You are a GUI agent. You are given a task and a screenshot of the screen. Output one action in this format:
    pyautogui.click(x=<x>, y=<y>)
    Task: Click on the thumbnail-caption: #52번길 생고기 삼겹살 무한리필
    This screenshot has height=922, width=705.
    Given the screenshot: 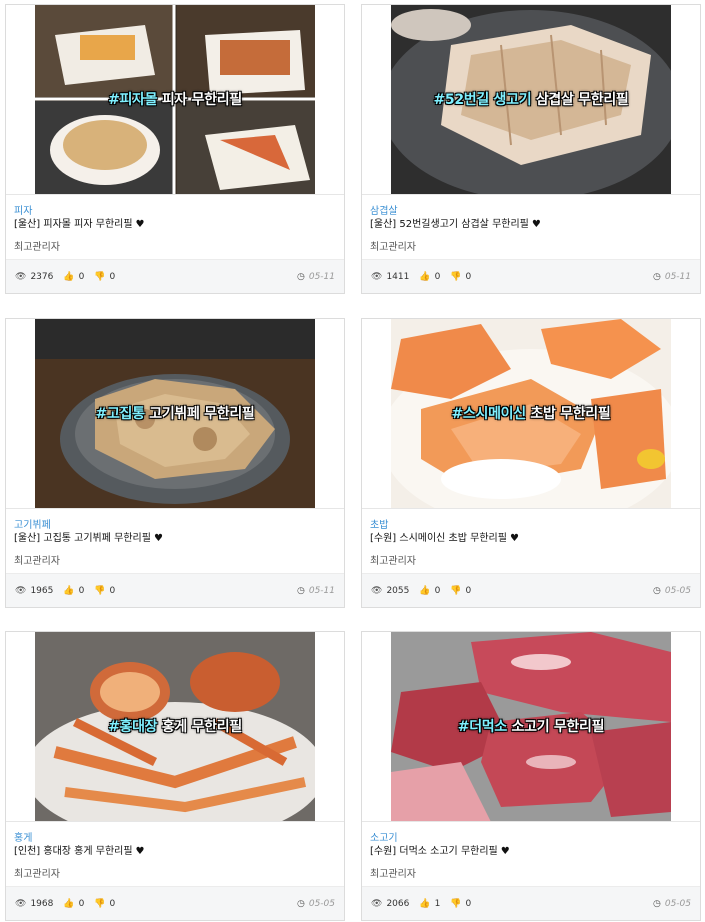 What is the action you would take?
    pyautogui.click(x=531, y=99)
    